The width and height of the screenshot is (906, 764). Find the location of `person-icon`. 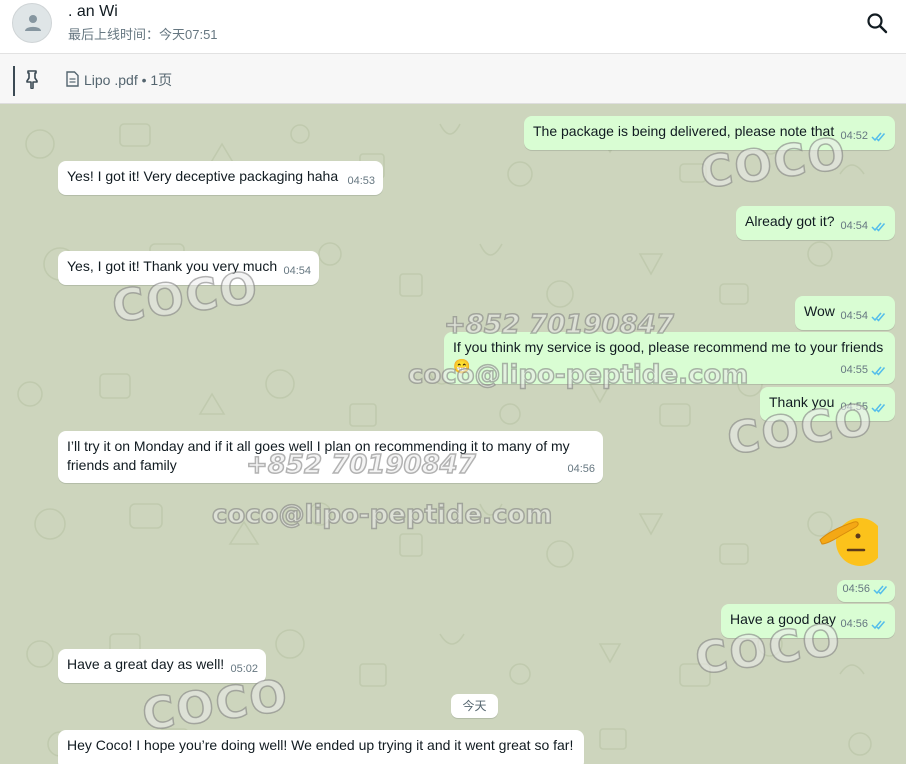

person-icon is located at coordinates (33, 23).